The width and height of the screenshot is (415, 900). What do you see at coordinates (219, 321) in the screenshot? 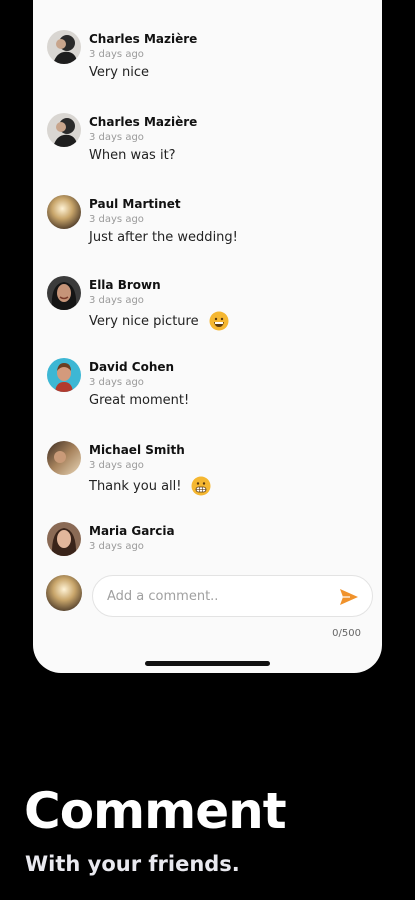
I see `grinning-emoji-icon` at bounding box center [219, 321].